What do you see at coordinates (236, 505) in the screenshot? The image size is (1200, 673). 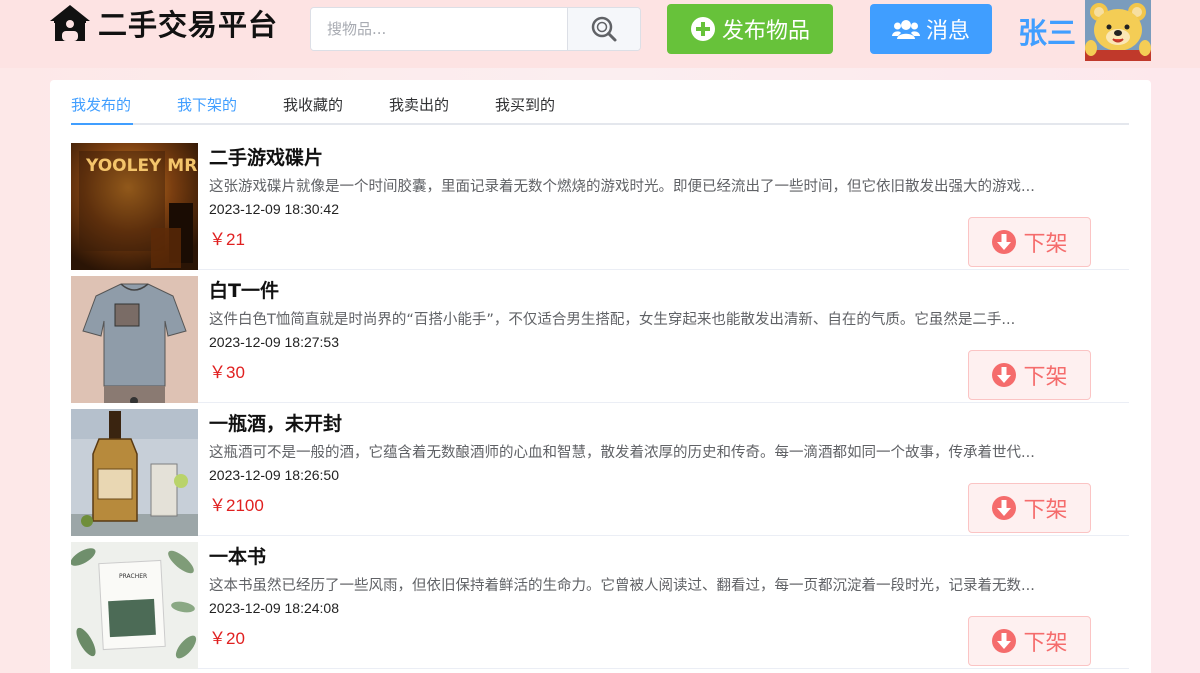 I see `item-price: ￥2100` at bounding box center [236, 505].